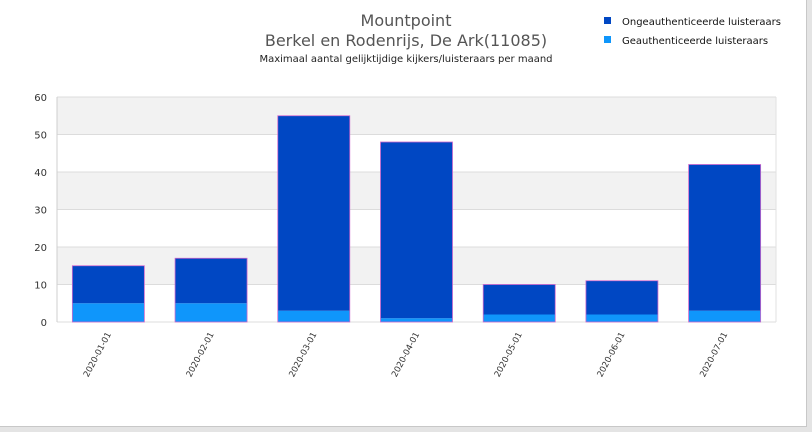  What do you see at coordinates (612, 355) in the screenshot?
I see `x-tick-label: 2020-06-01` at bounding box center [612, 355].